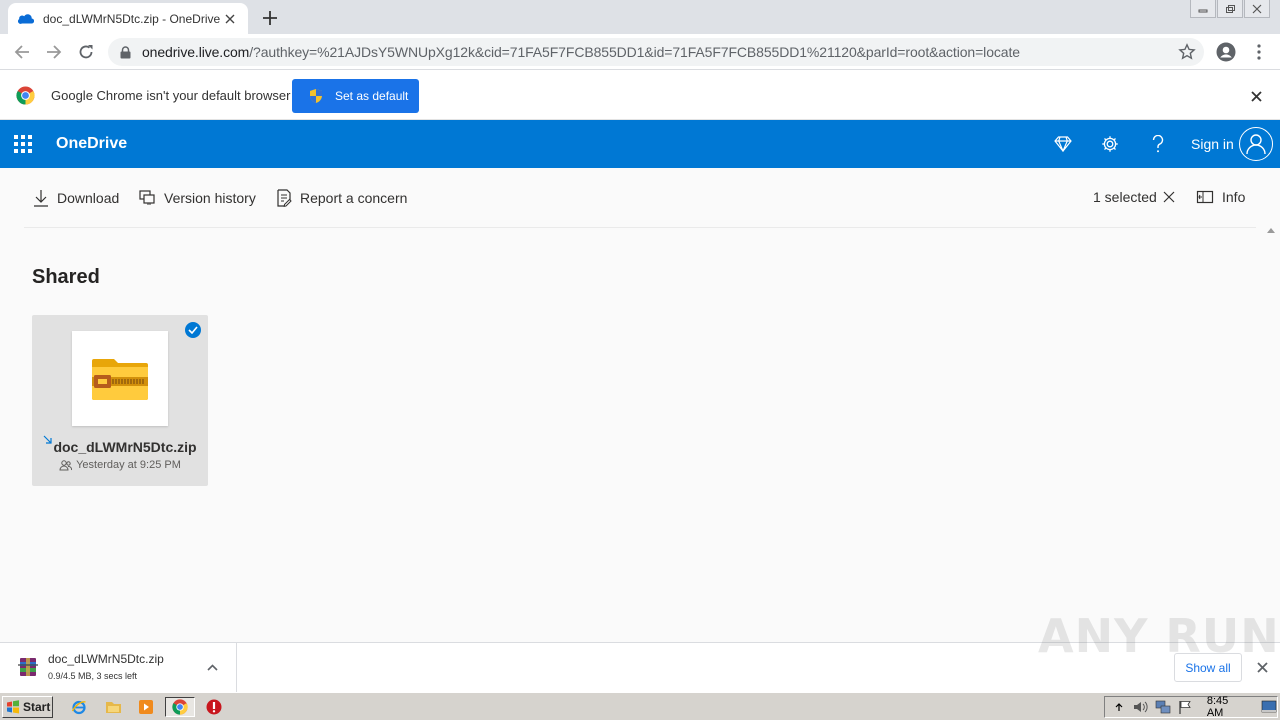 The height and width of the screenshot is (720, 1280). I want to click on volume-icon, so click(1141, 707).